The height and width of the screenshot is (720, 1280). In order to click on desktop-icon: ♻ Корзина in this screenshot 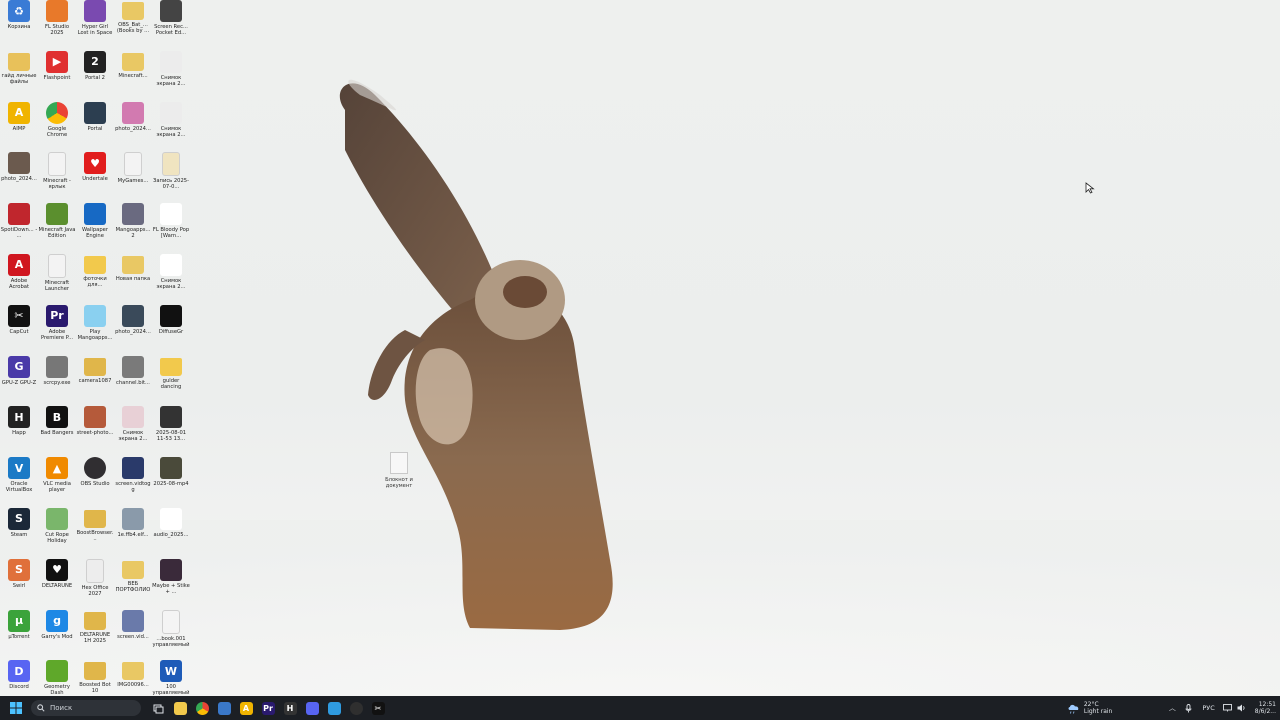, I will do `click(19, 25)`.